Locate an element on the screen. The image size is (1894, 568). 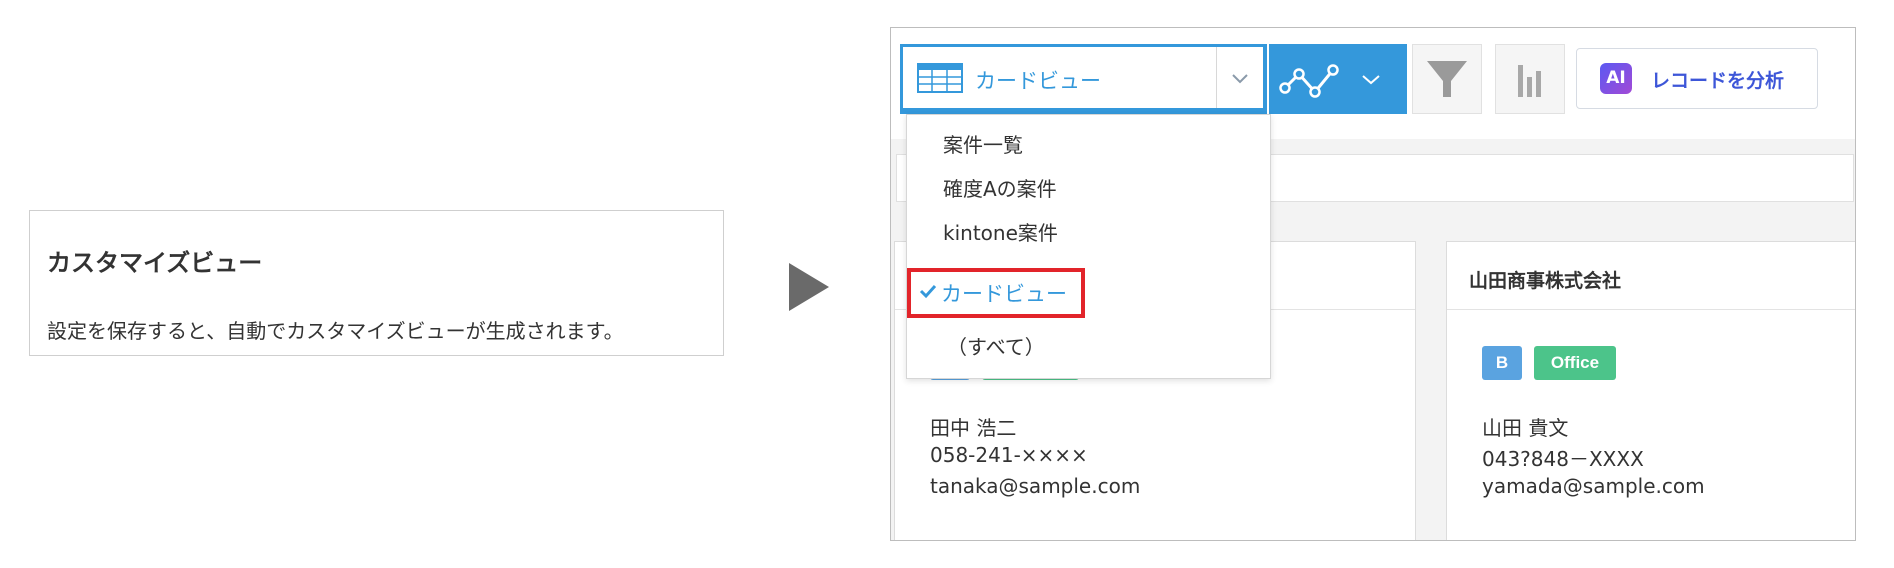
bar-chart-icon is located at coordinates (1529, 81).